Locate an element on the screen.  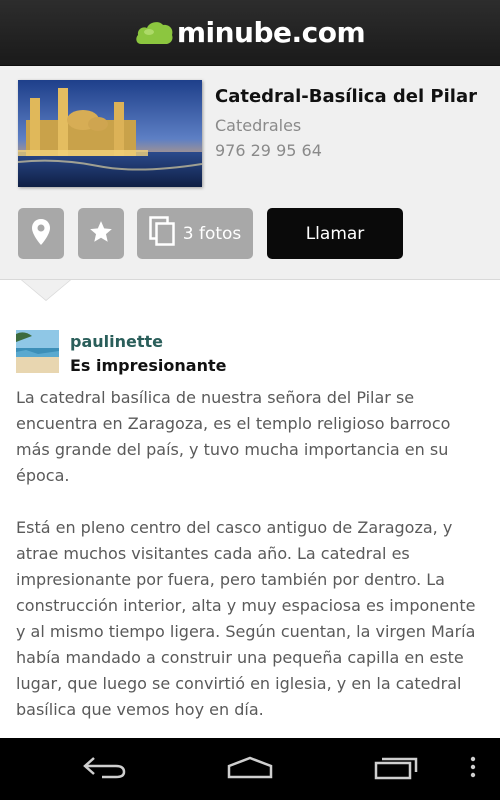
overflow-menu-icon is located at coordinates (473, 769).